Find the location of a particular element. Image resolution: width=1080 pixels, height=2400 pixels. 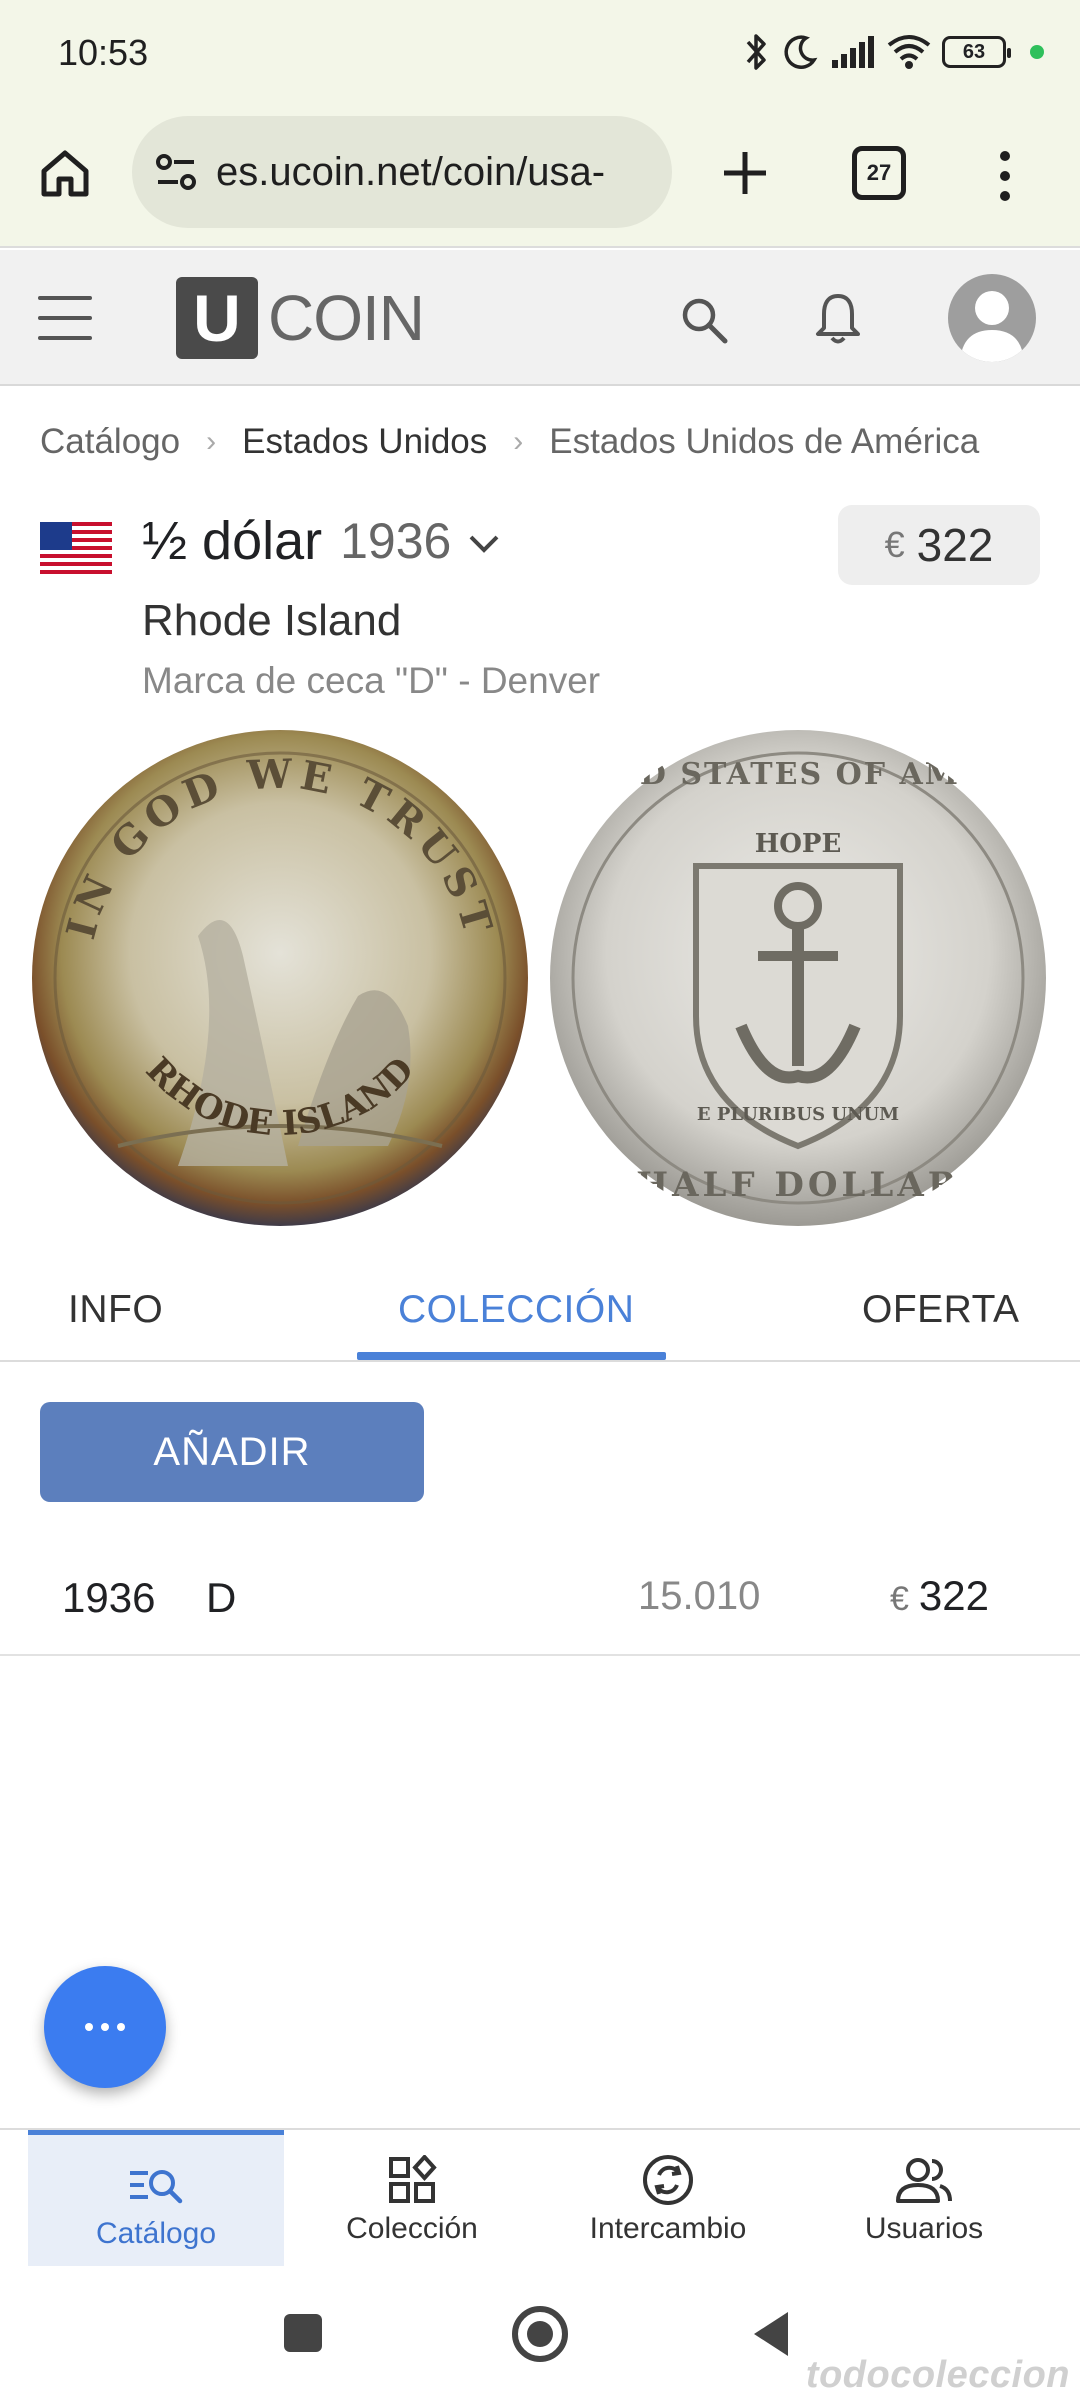

plus-icon is located at coordinates (745, 173).